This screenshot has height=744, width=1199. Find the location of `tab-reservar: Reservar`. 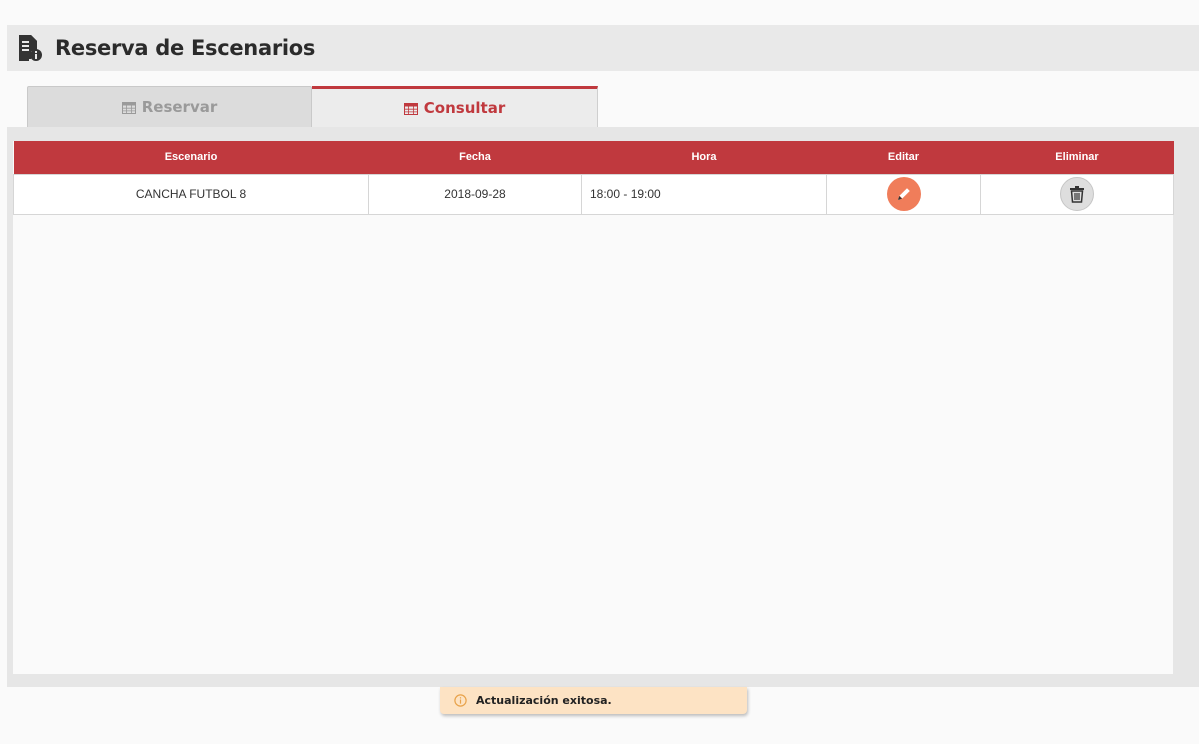

tab-reservar: Reservar is located at coordinates (169, 106).